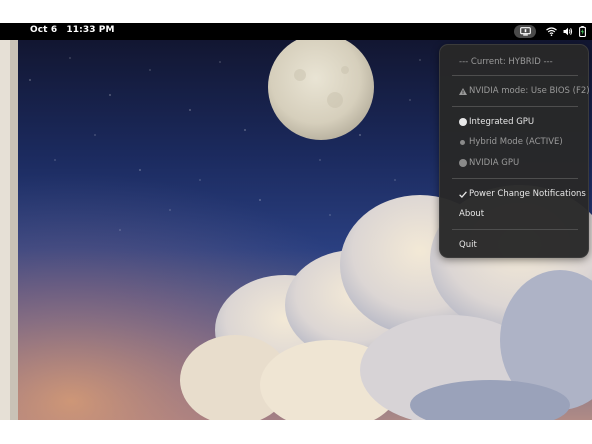 This screenshot has height=444, width=592. Describe the element at coordinates (494, 163) in the screenshot. I see `nvidia-gpu-label: NVIDIA GPU` at that location.